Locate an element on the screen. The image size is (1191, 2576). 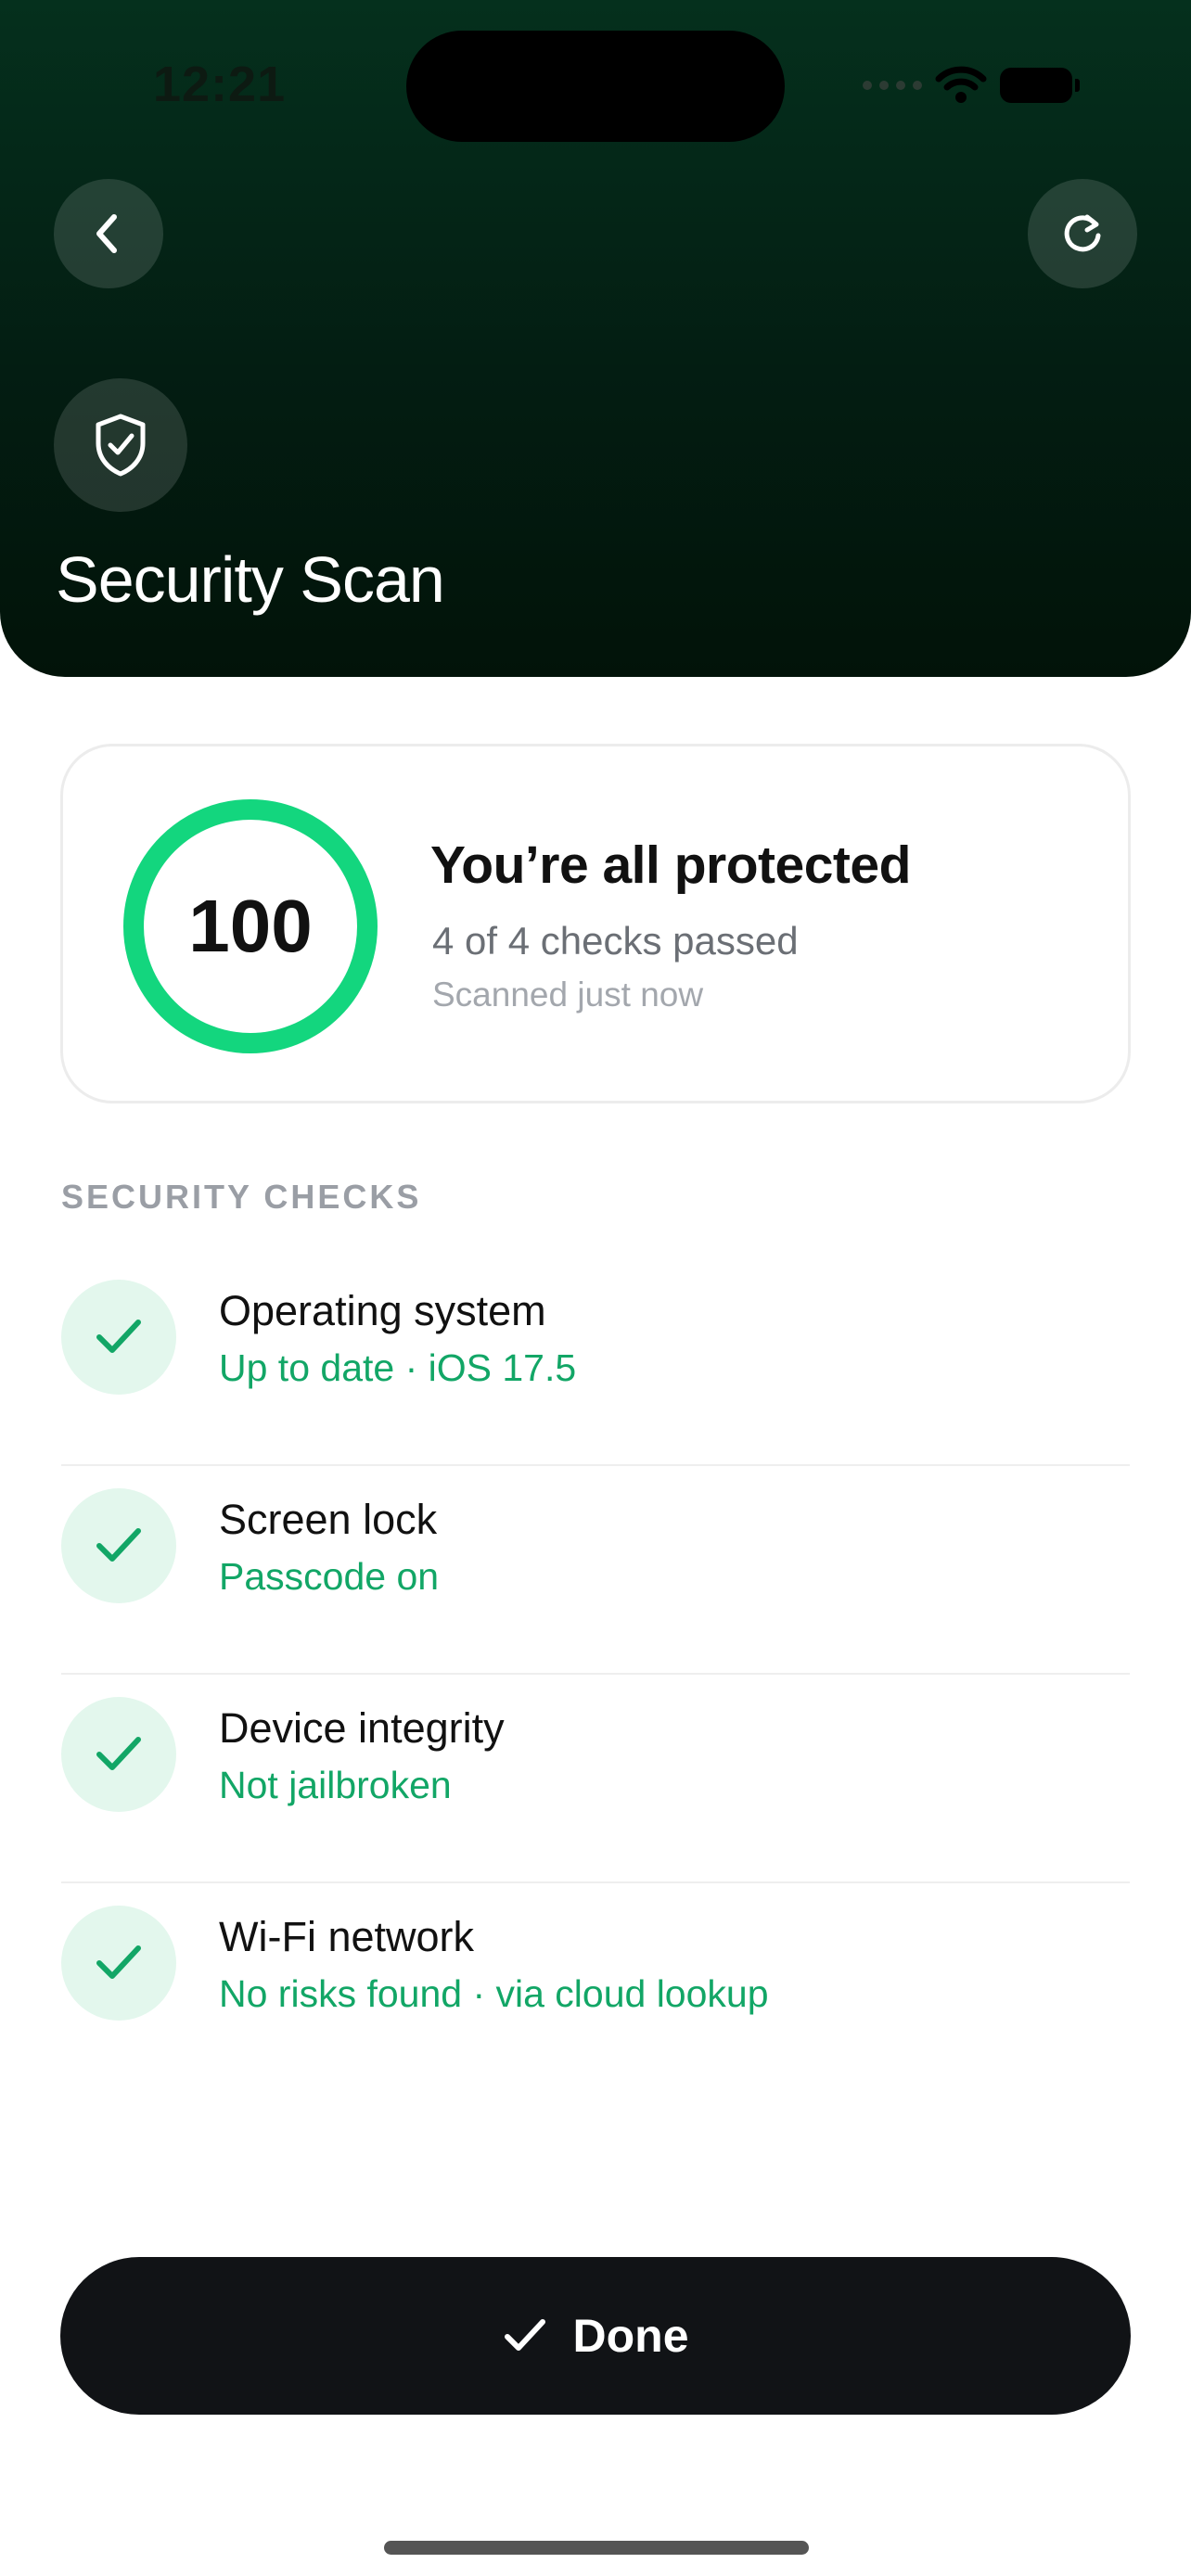
scan-time-text: Scanned just now is located at coordinates (568, 995).